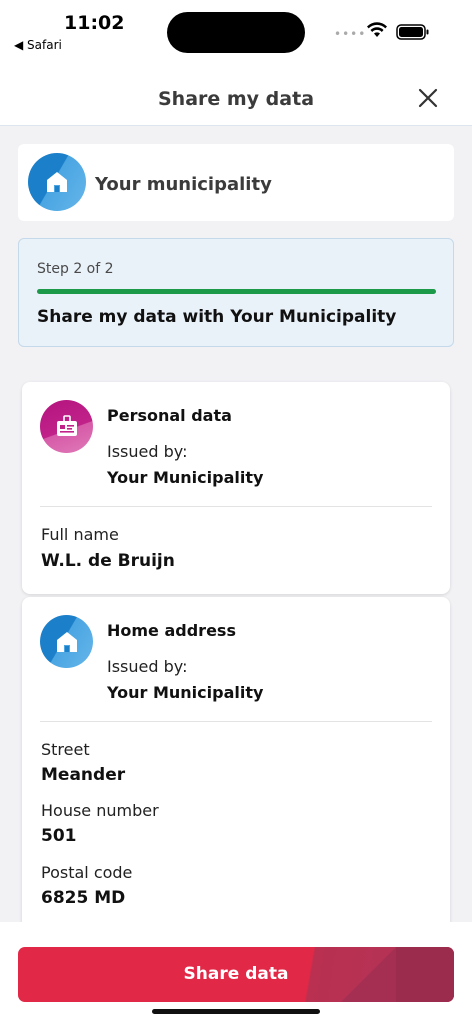 The image size is (472, 1024). What do you see at coordinates (94, 23) in the screenshot?
I see `status-time: 11:02` at bounding box center [94, 23].